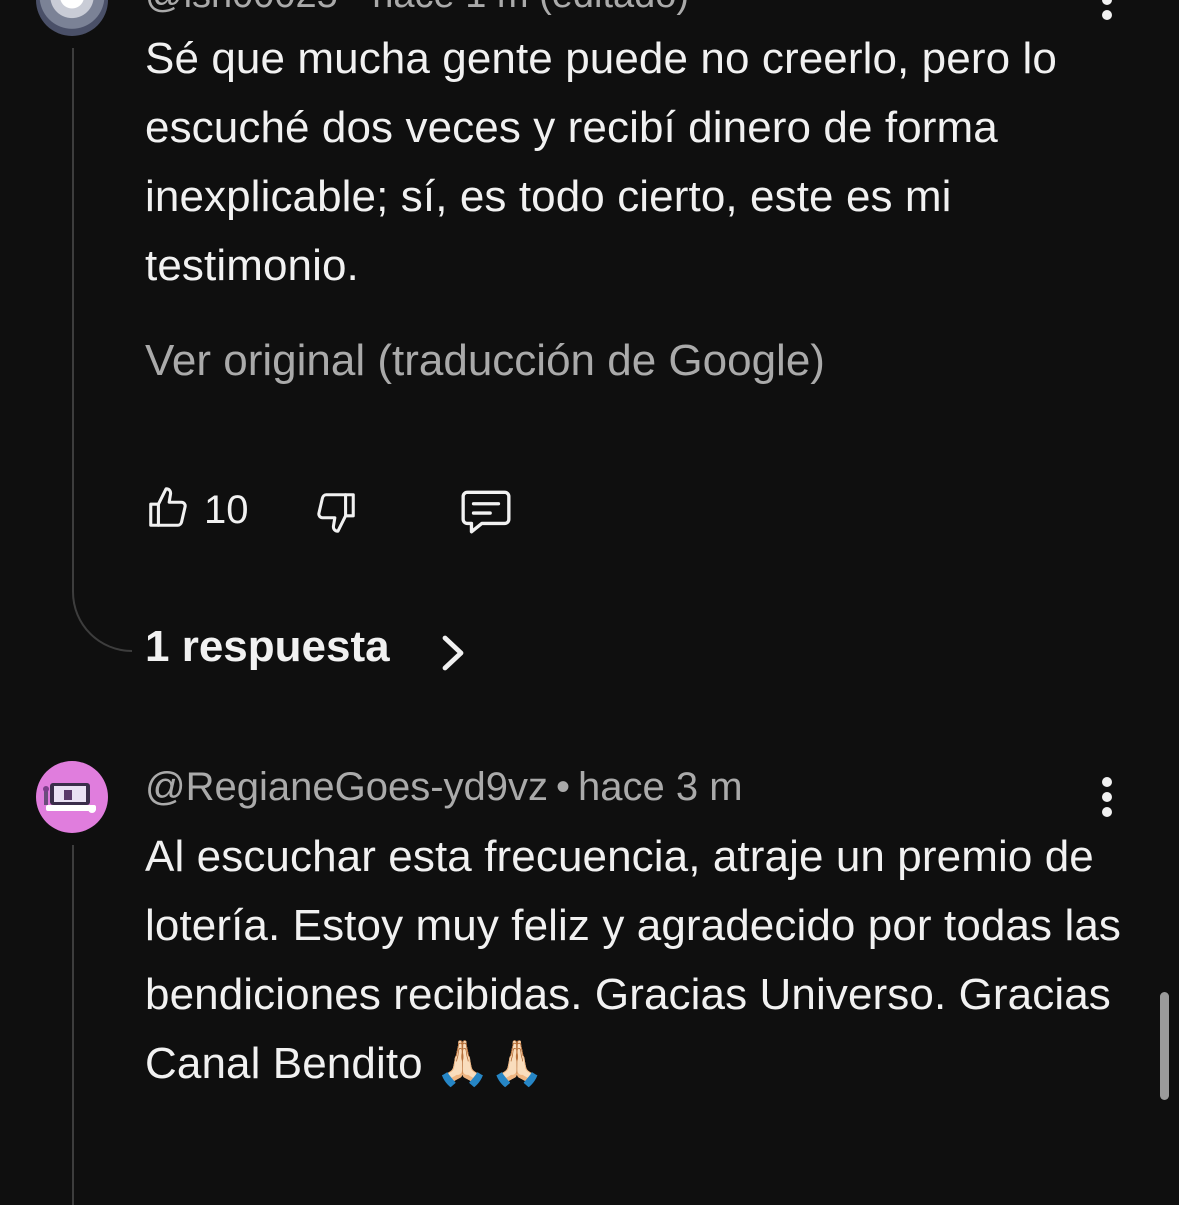 The image size is (1179, 1205). I want to click on comment-actions: 10, so click(355, 512).